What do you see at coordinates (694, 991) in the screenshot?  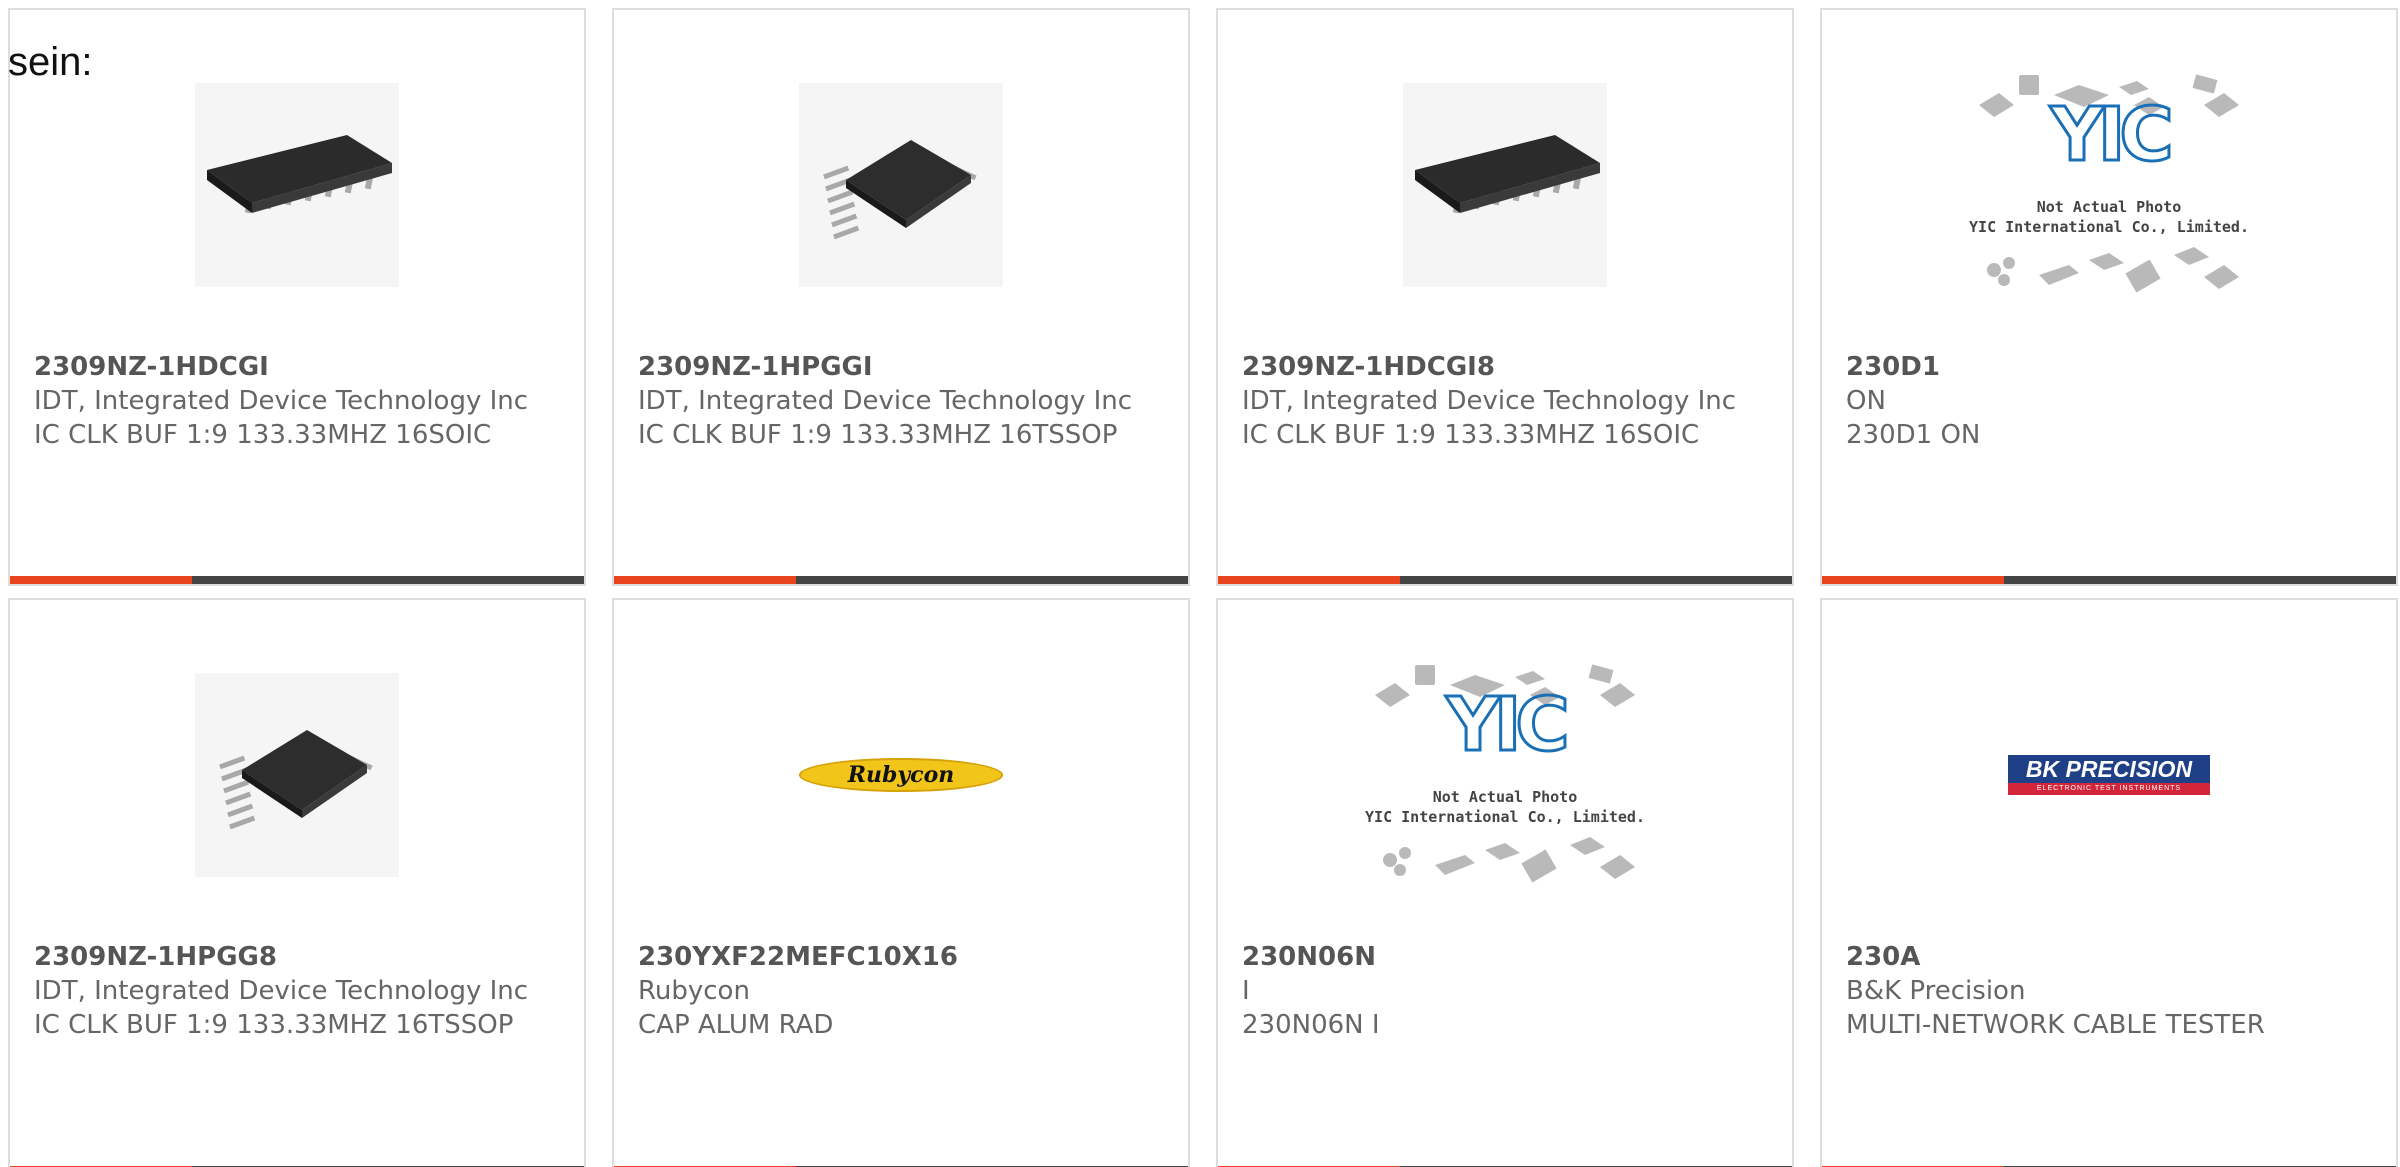 I see `manufacturer: Rubycon` at bounding box center [694, 991].